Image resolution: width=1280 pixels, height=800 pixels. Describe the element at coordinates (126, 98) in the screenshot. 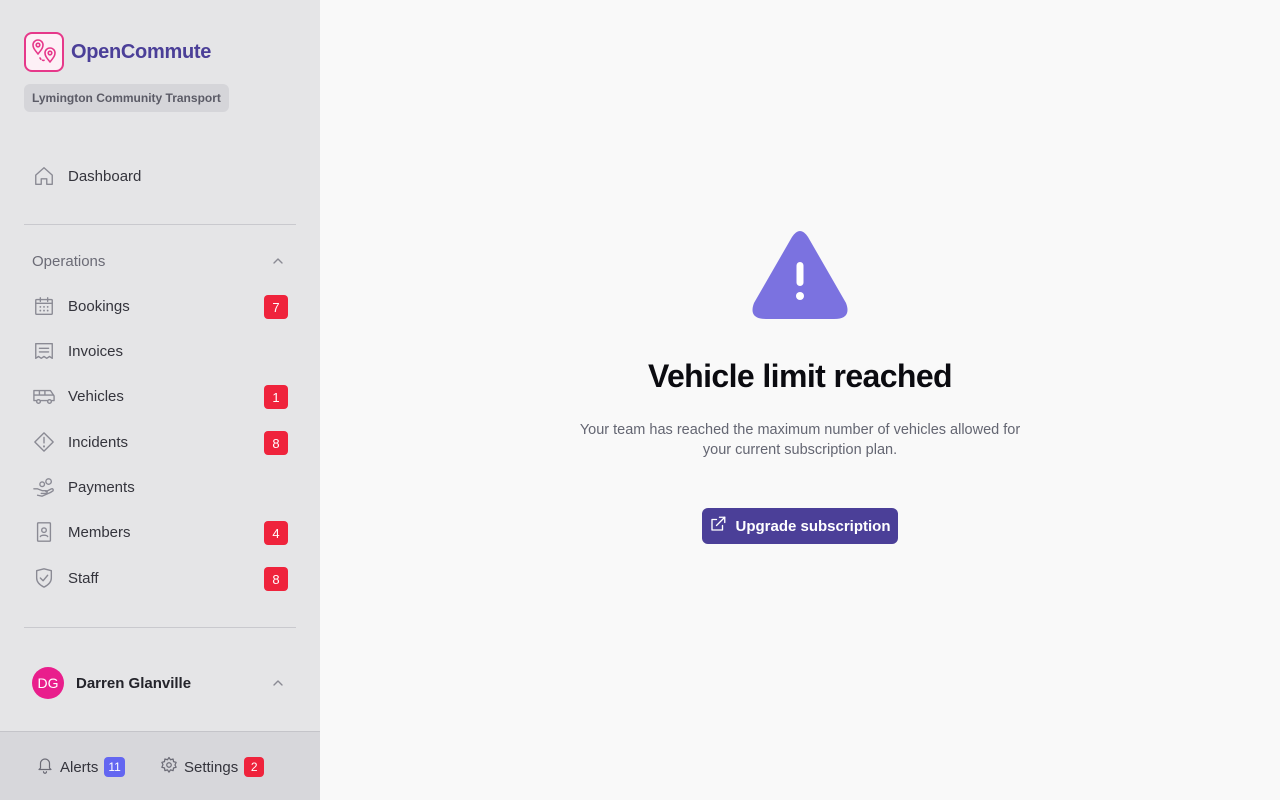

I see `organization-badge: Lymington Community Transport` at that location.